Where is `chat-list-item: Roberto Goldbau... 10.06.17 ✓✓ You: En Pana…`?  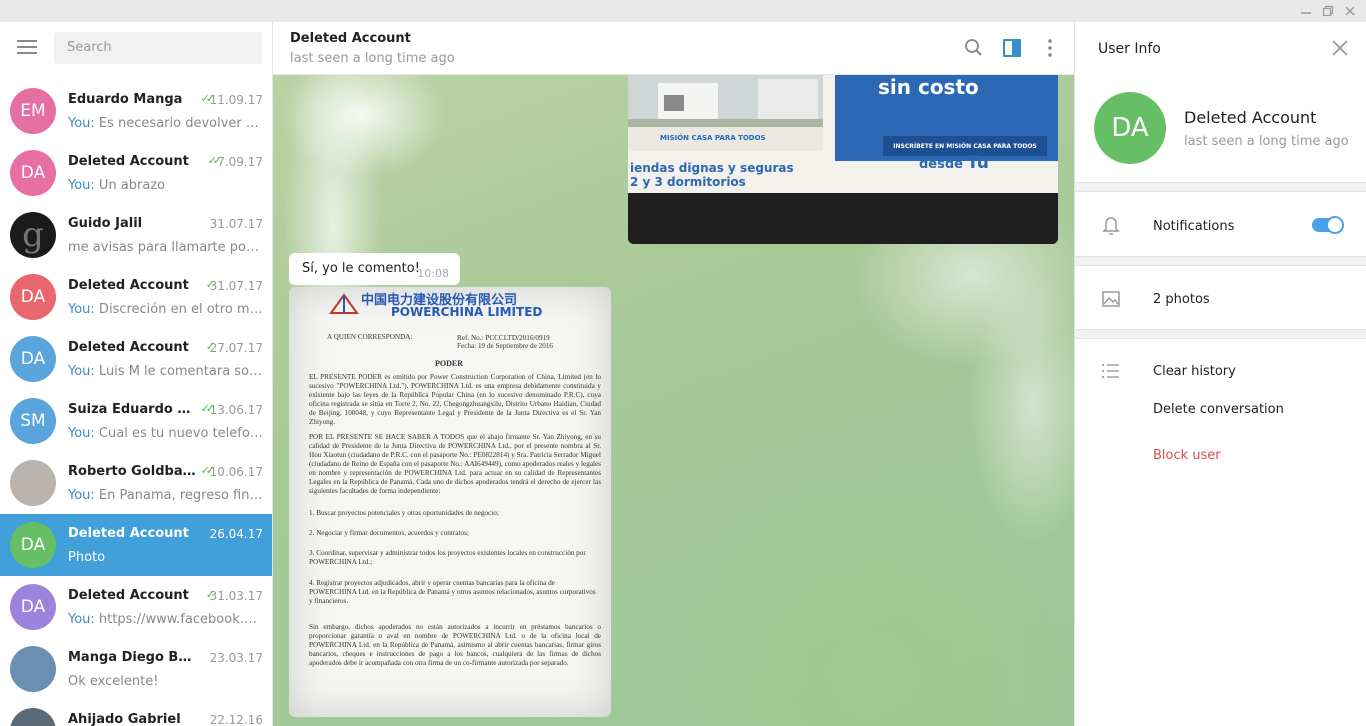
chat-list-item: Roberto Goldbau... 10.06.17 ✓✓ You: En Pana… is located at coordinates (136, 483).